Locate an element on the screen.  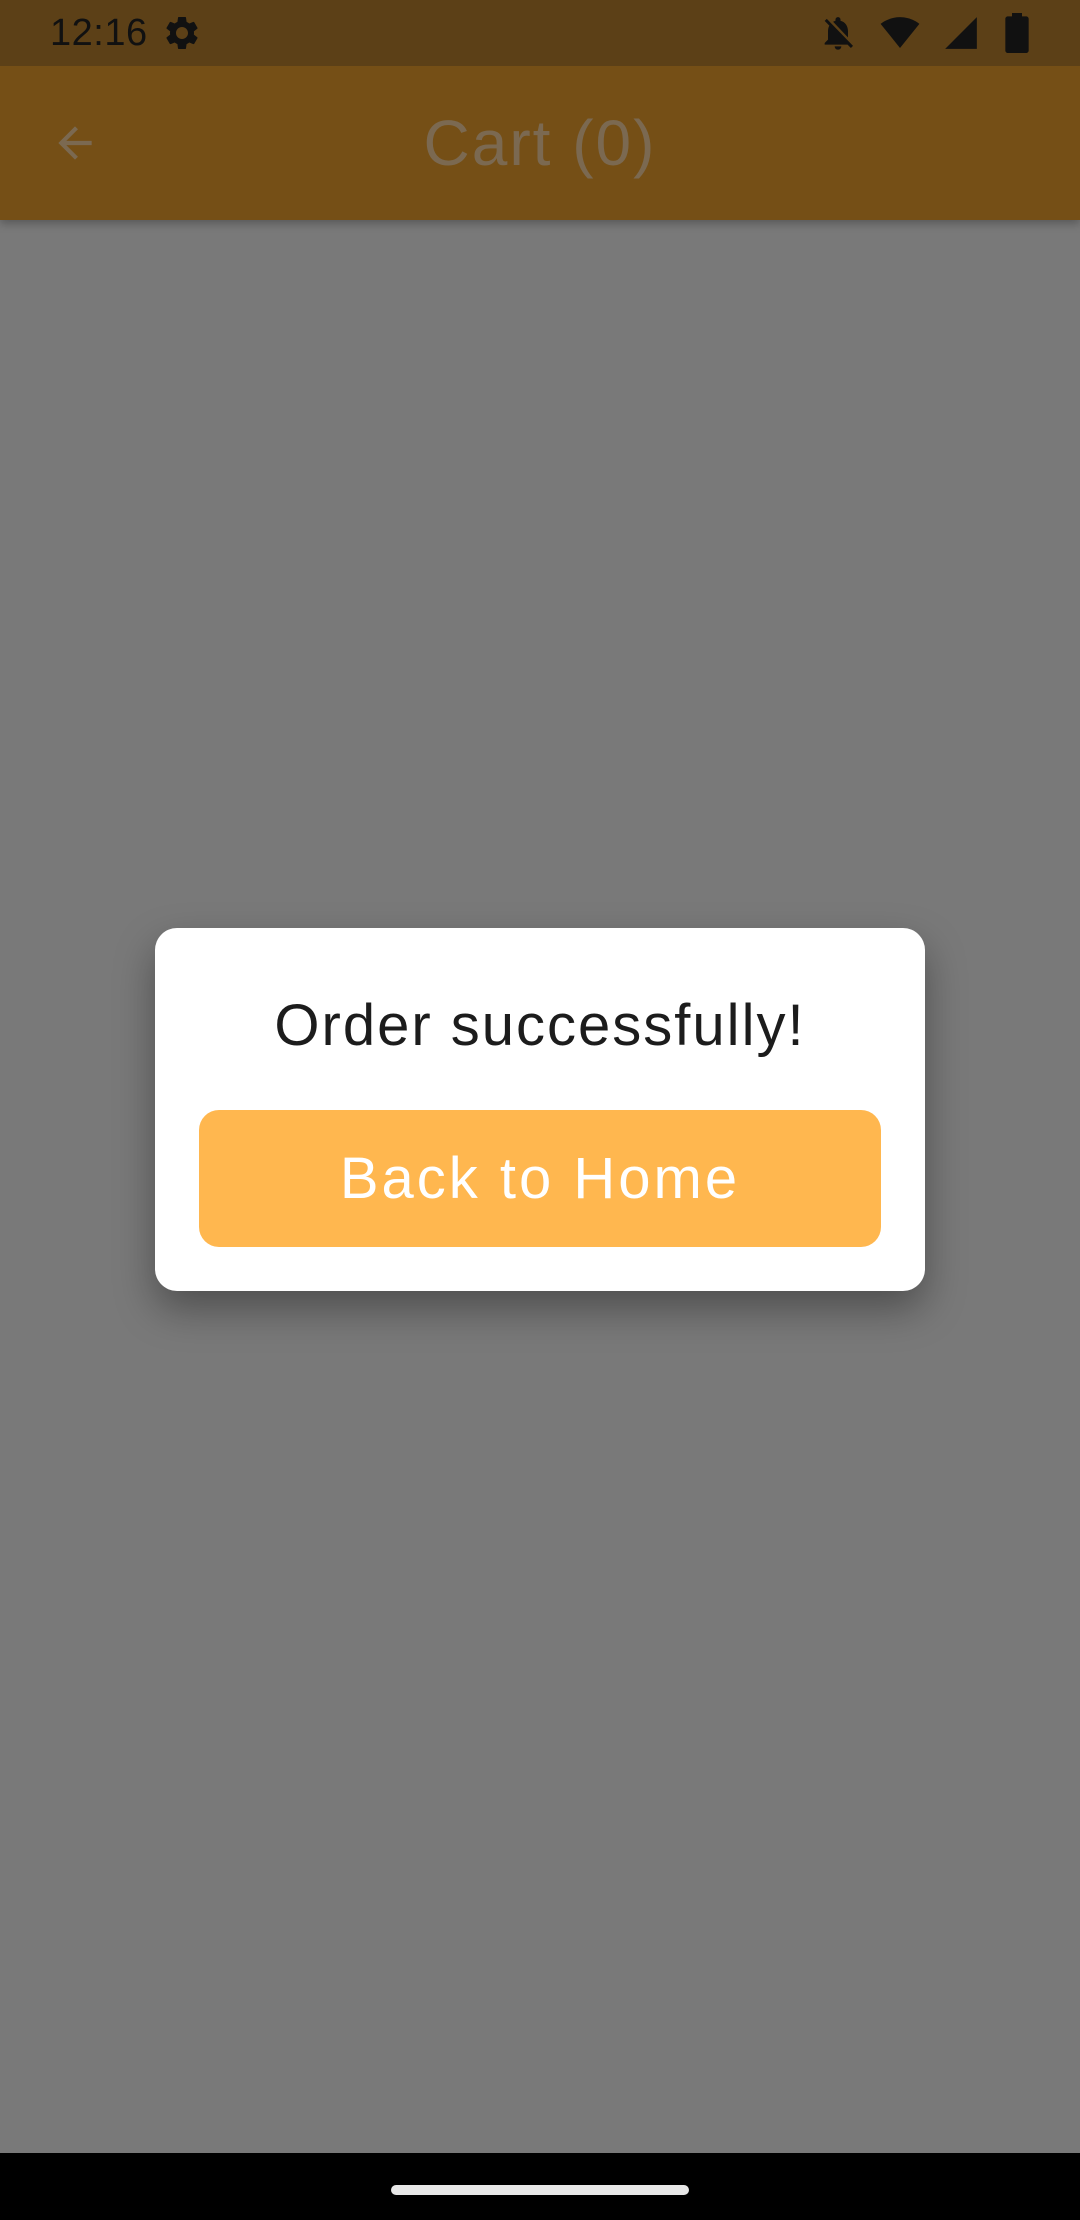
navigation-bar is located at coordinates (540, 2186).